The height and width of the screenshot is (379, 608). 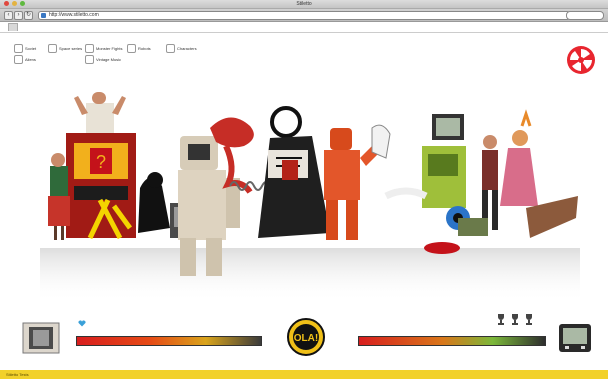 I want to click on filter-label: Characters, so click(x=187, y=48).